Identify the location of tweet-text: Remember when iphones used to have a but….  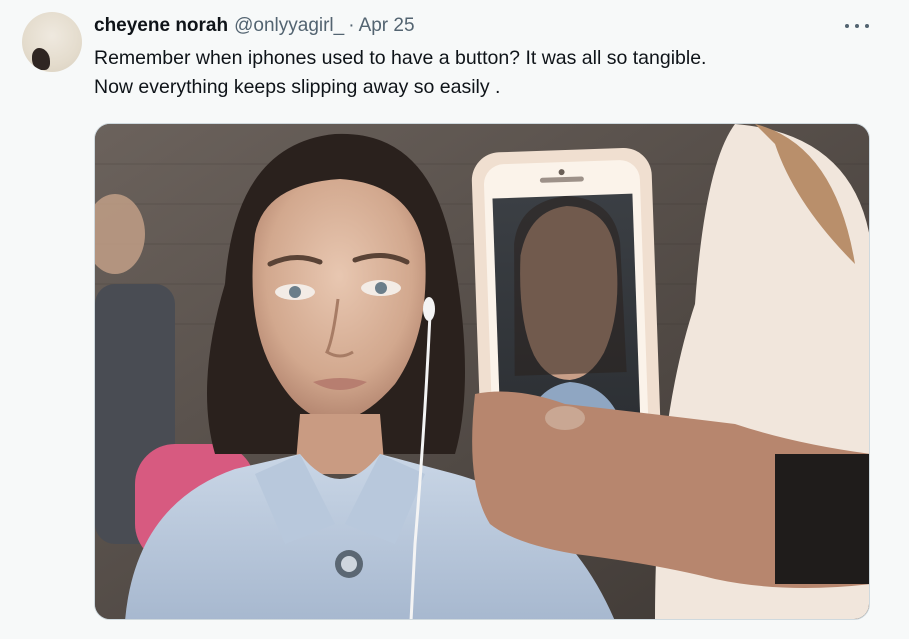
(484, 73).